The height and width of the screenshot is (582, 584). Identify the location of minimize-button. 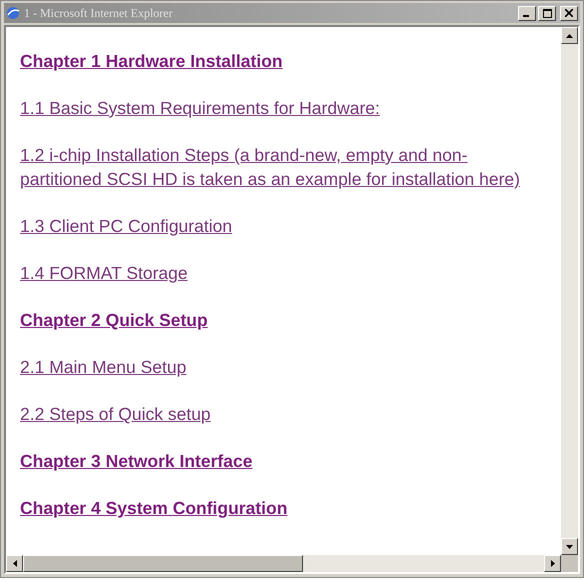
(527, 13).